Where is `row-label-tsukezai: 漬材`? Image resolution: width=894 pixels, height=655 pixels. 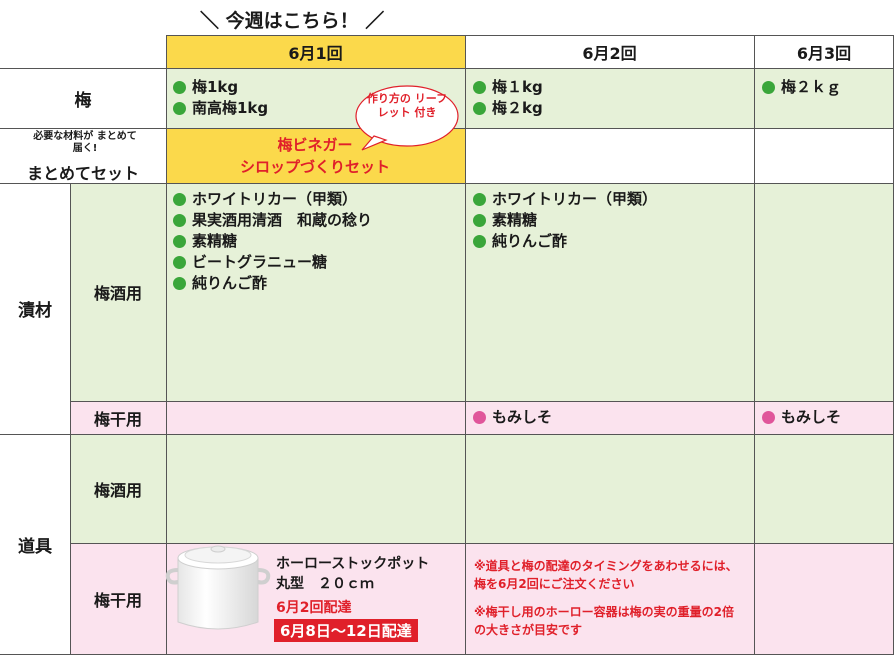 row-label-tsukezai: 漬材 is located at coordinates (35, 311).